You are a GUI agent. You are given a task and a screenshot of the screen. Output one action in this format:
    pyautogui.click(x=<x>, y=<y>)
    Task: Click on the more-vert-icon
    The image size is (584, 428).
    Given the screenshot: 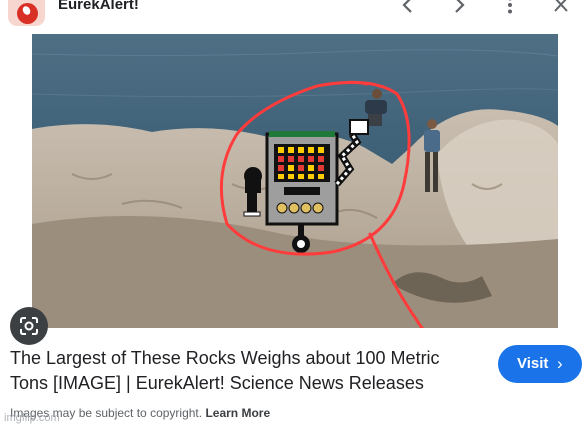 What is the action you would take?
    pyautogui.click(x=510, y=7)
    